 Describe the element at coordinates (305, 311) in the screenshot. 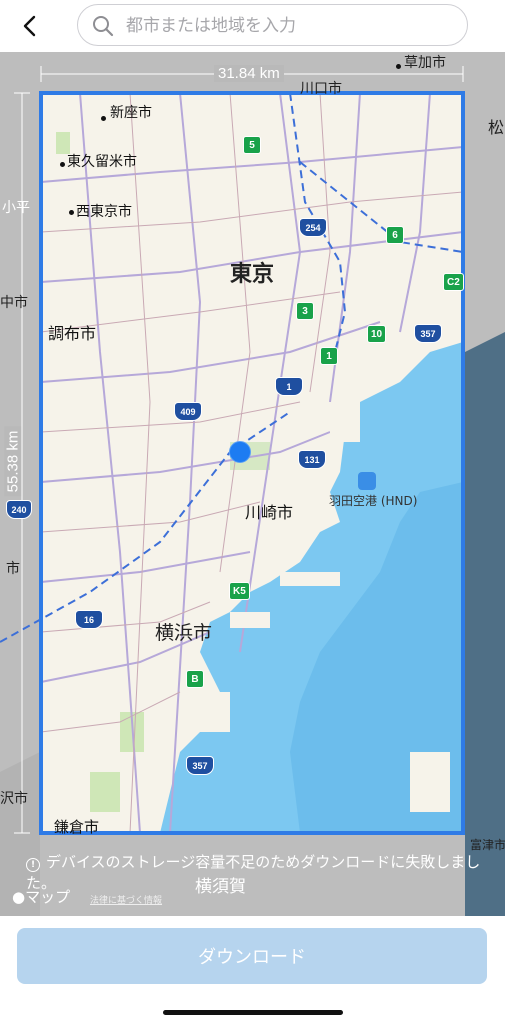

I see `route-shield: 3` at that location.